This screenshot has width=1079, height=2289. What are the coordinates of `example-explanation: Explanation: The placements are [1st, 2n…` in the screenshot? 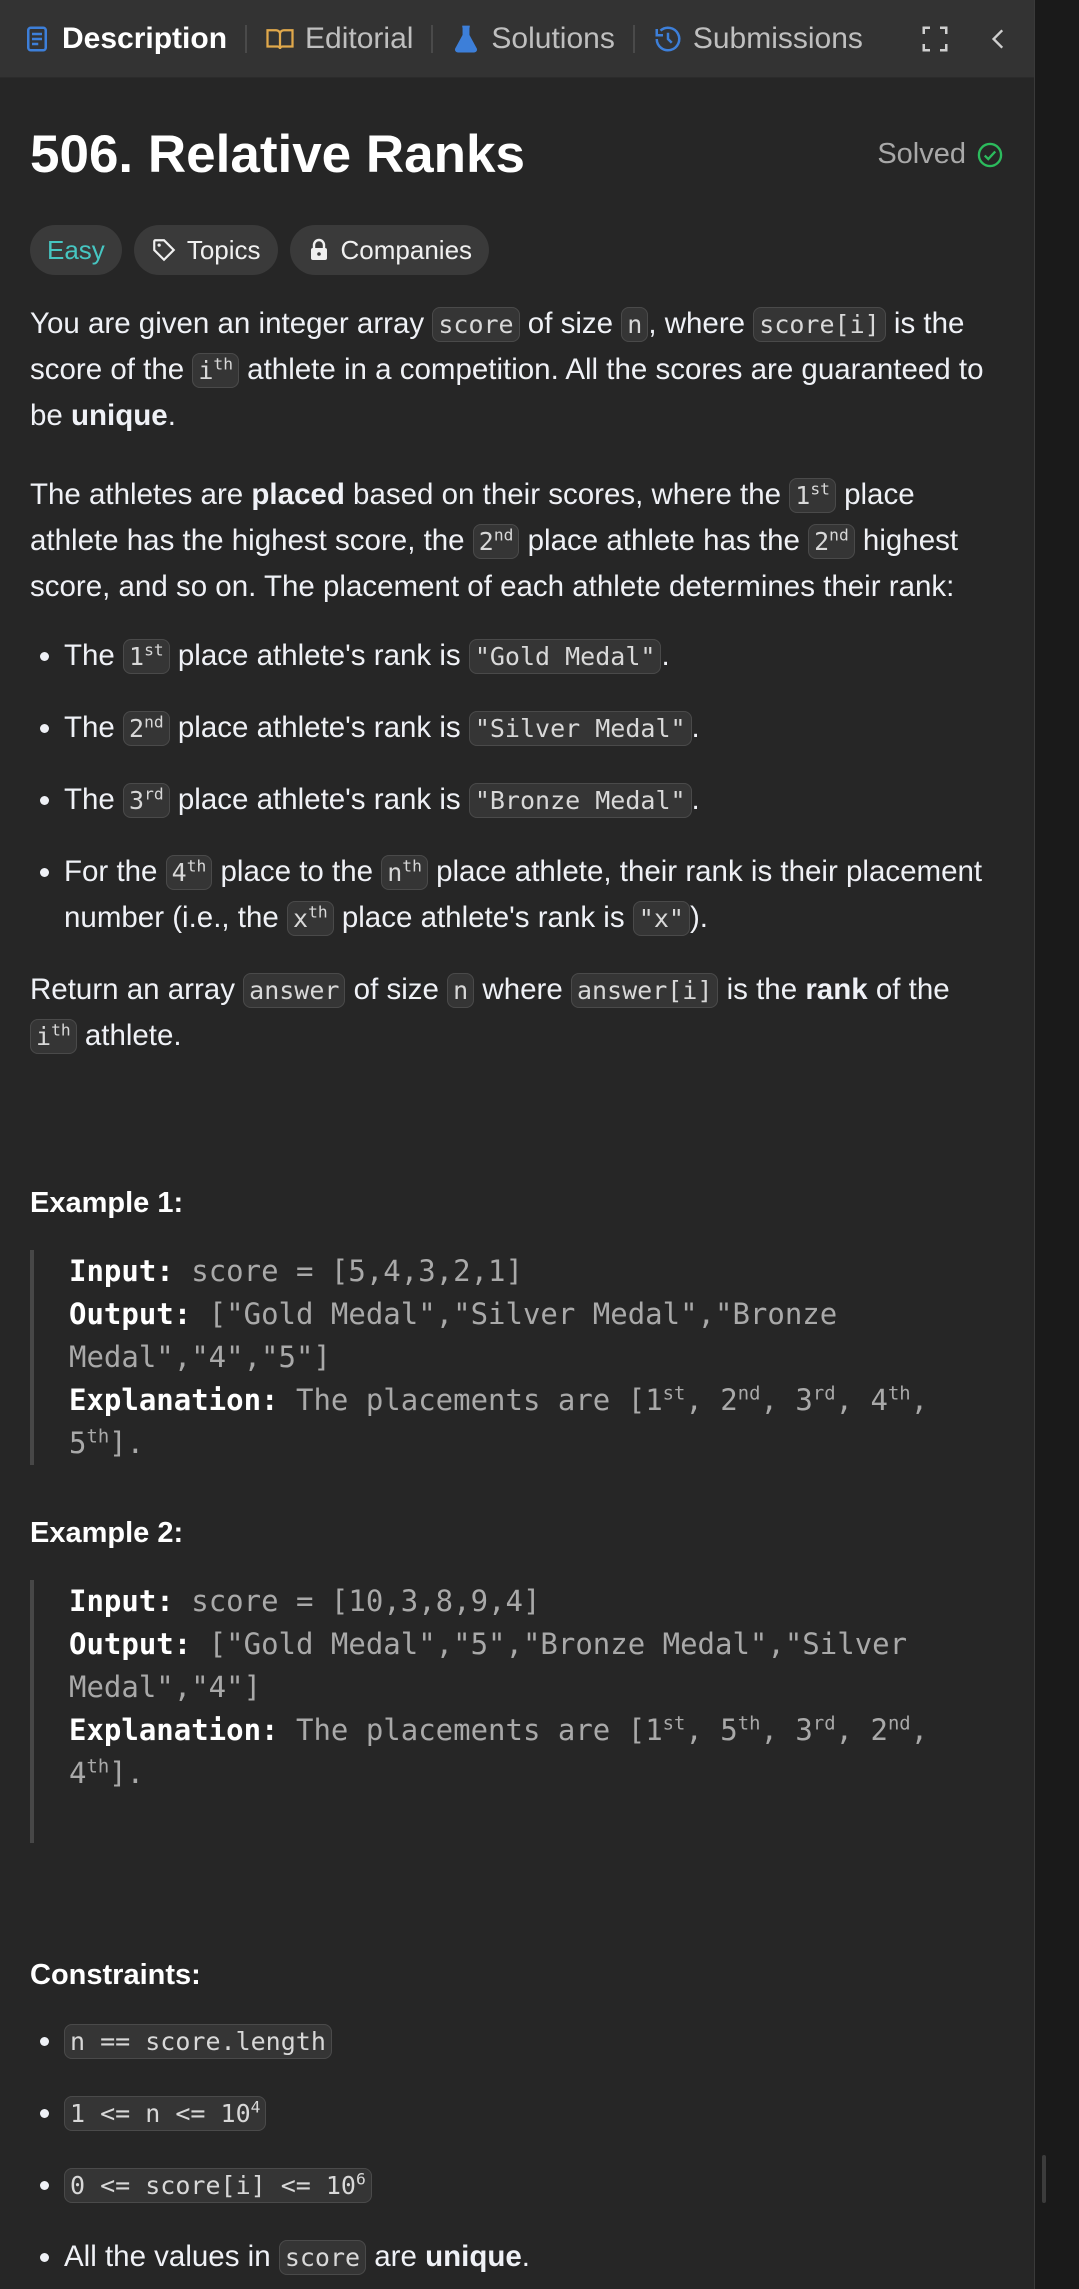 It's located at (499, 1421).